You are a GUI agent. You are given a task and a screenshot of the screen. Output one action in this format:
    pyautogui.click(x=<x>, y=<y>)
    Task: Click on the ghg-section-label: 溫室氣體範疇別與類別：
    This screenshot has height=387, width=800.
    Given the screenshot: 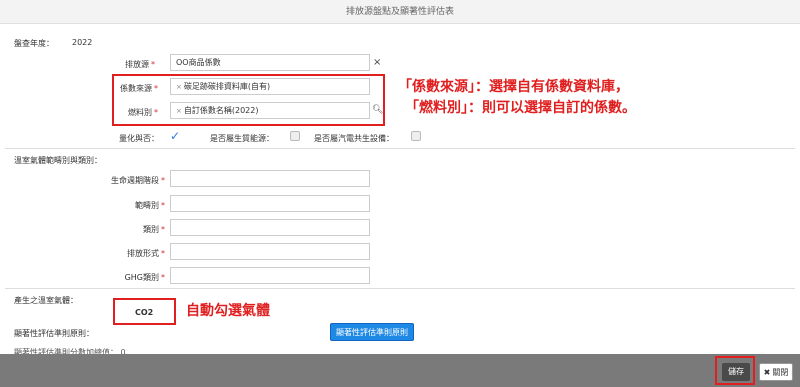 What is the action you would take?
    pyautogui.click(x=58, y=160)
    